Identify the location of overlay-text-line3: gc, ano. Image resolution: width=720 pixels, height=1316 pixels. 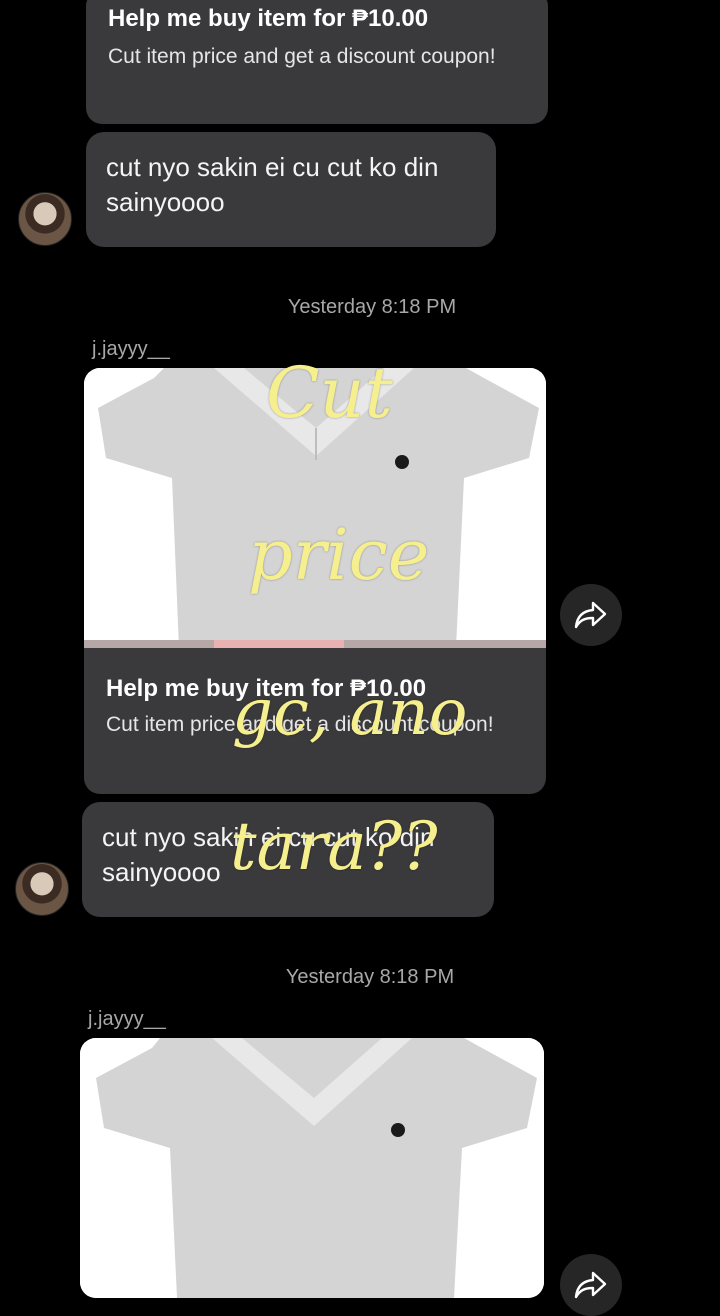
(350, 713).